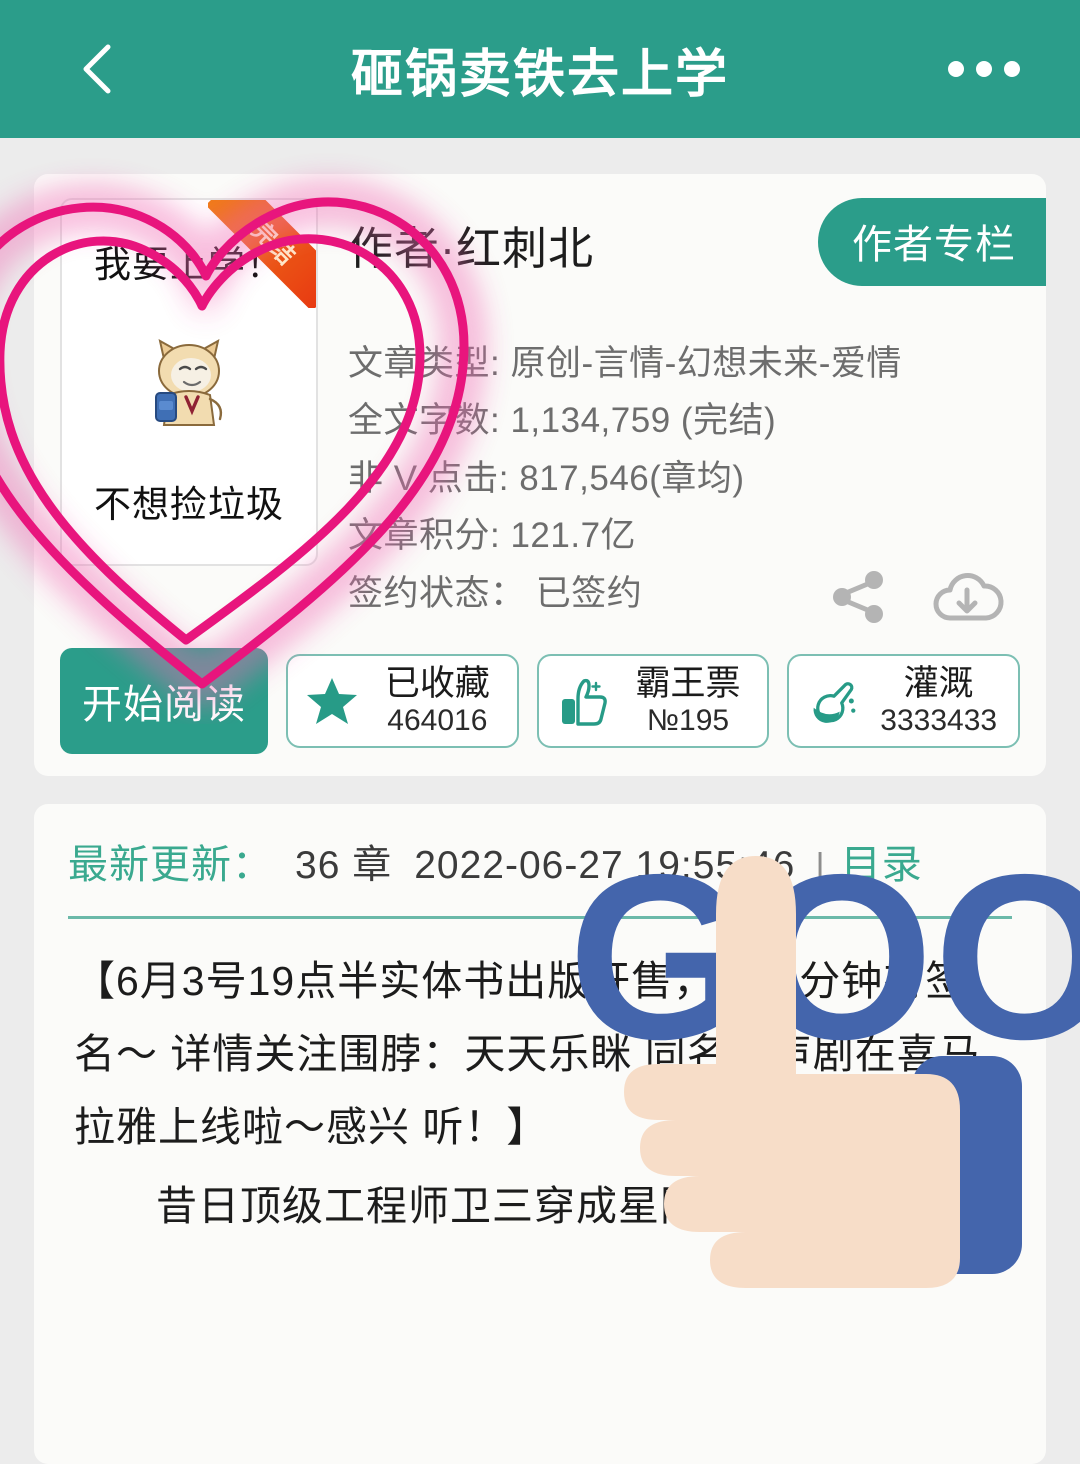  I want to click on latest-update-row: 最新更新： 36 章 2022-06-27 19:55:46 | 目录, so click(540, 861).